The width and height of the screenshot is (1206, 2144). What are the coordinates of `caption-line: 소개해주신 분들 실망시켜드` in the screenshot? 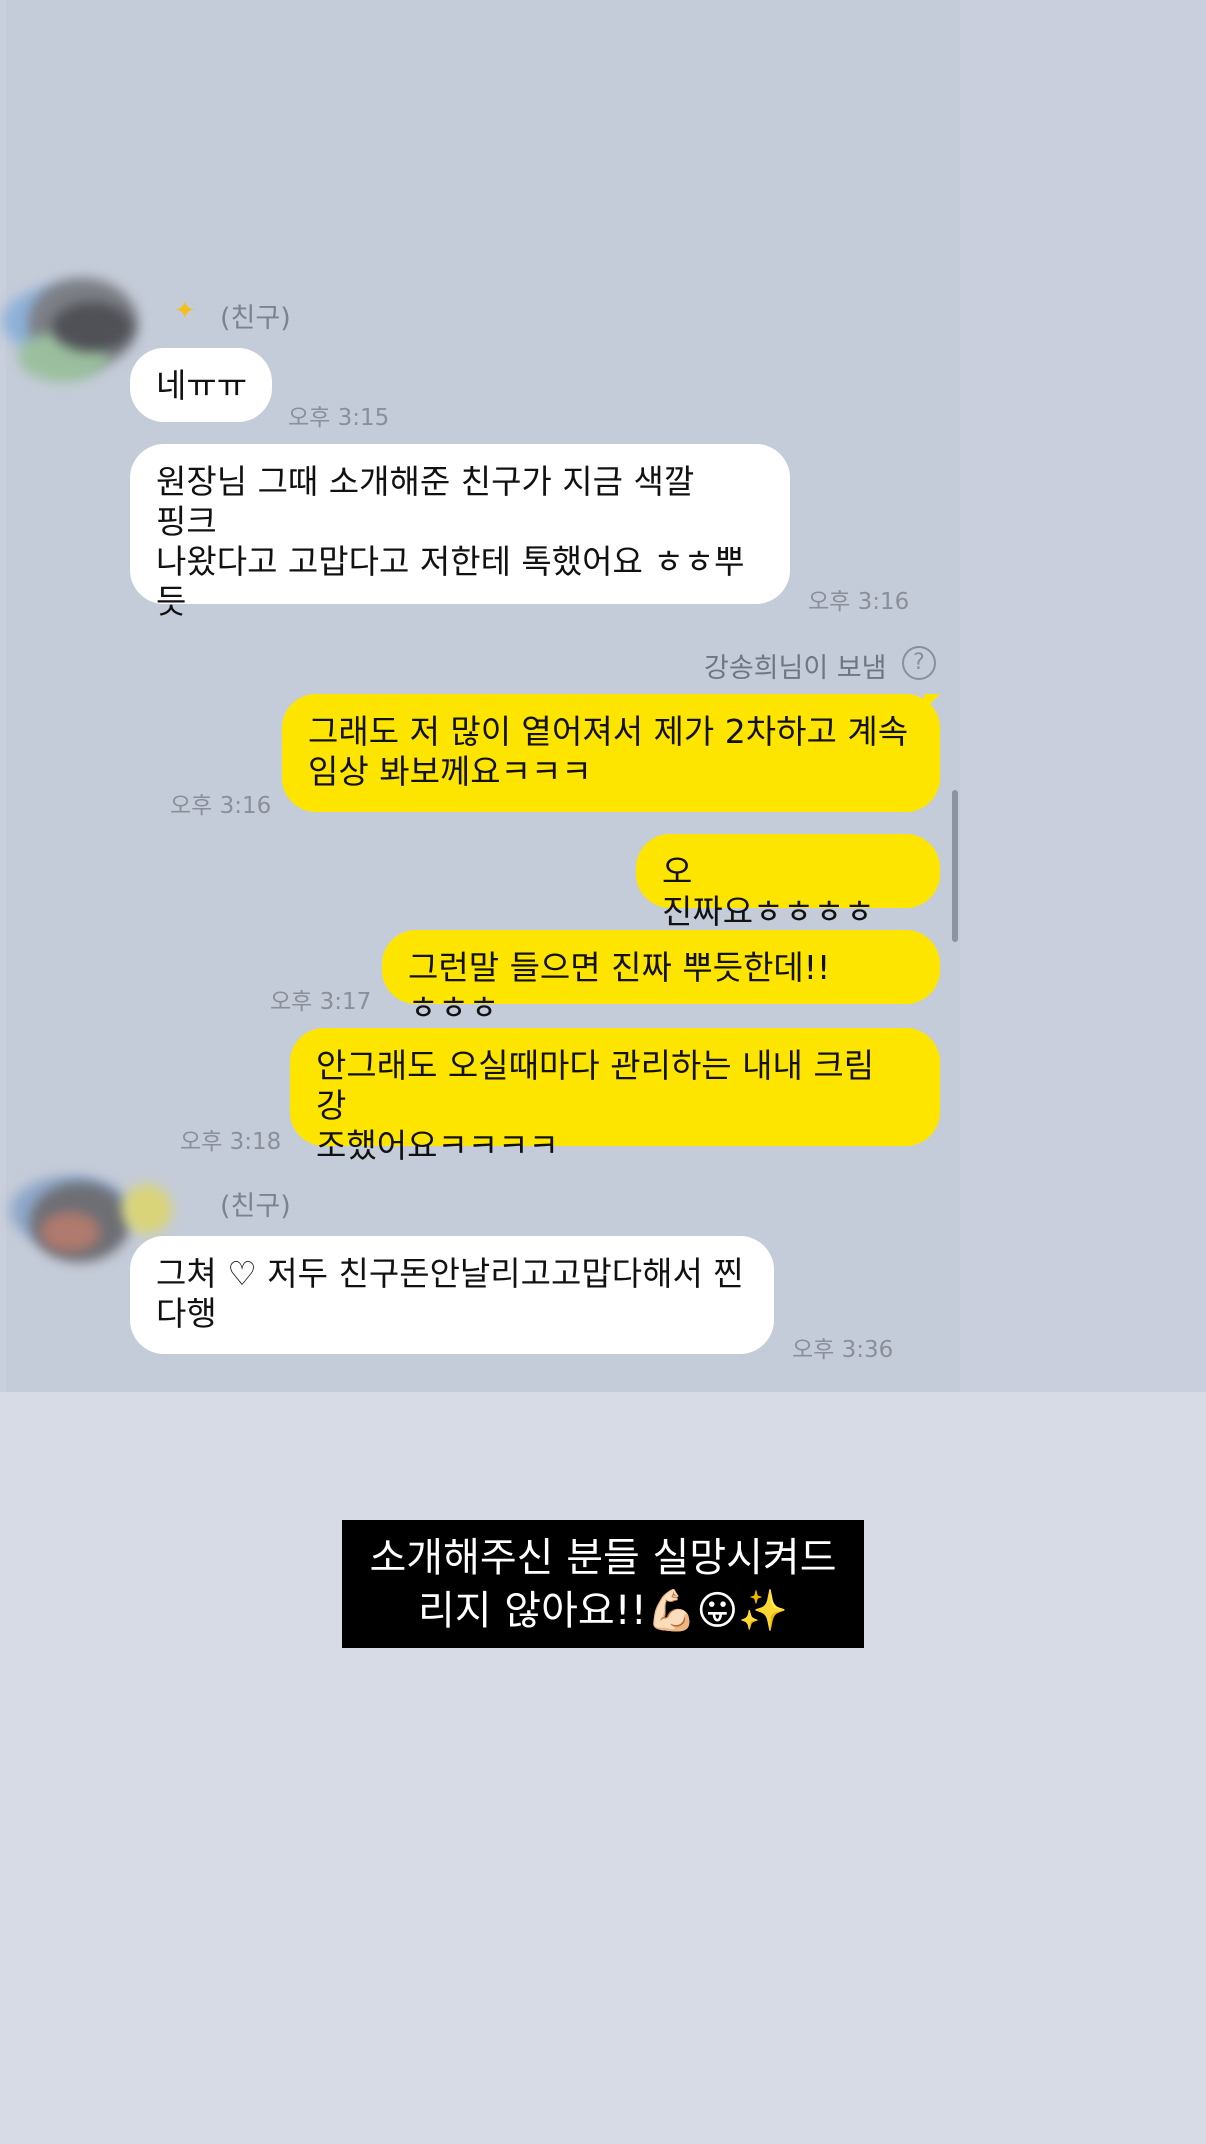 It's located at (603, 1558).